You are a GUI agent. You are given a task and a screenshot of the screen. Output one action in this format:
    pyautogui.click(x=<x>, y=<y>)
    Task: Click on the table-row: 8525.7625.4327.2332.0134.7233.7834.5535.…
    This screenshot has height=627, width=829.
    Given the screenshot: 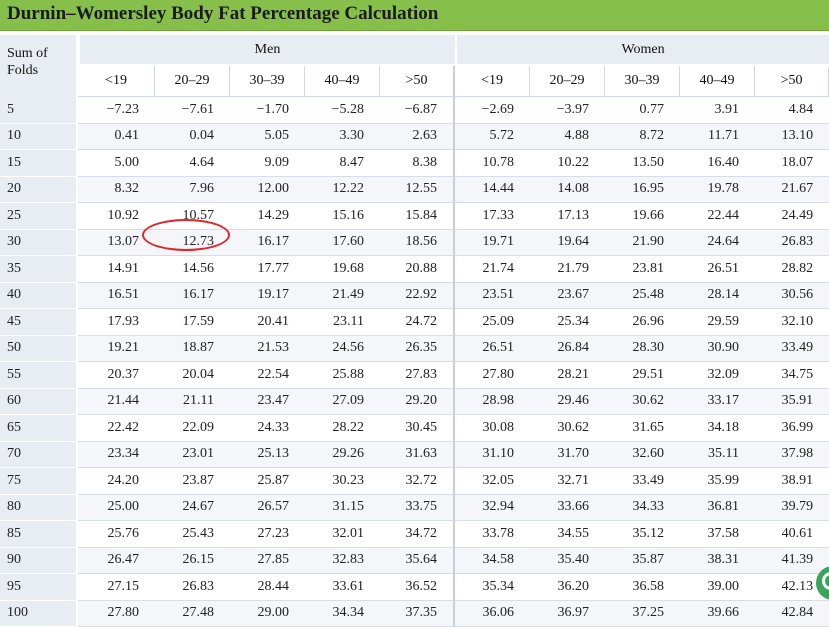 What is the action you would take?
    pyautogui.click(x=414, y=534)
    